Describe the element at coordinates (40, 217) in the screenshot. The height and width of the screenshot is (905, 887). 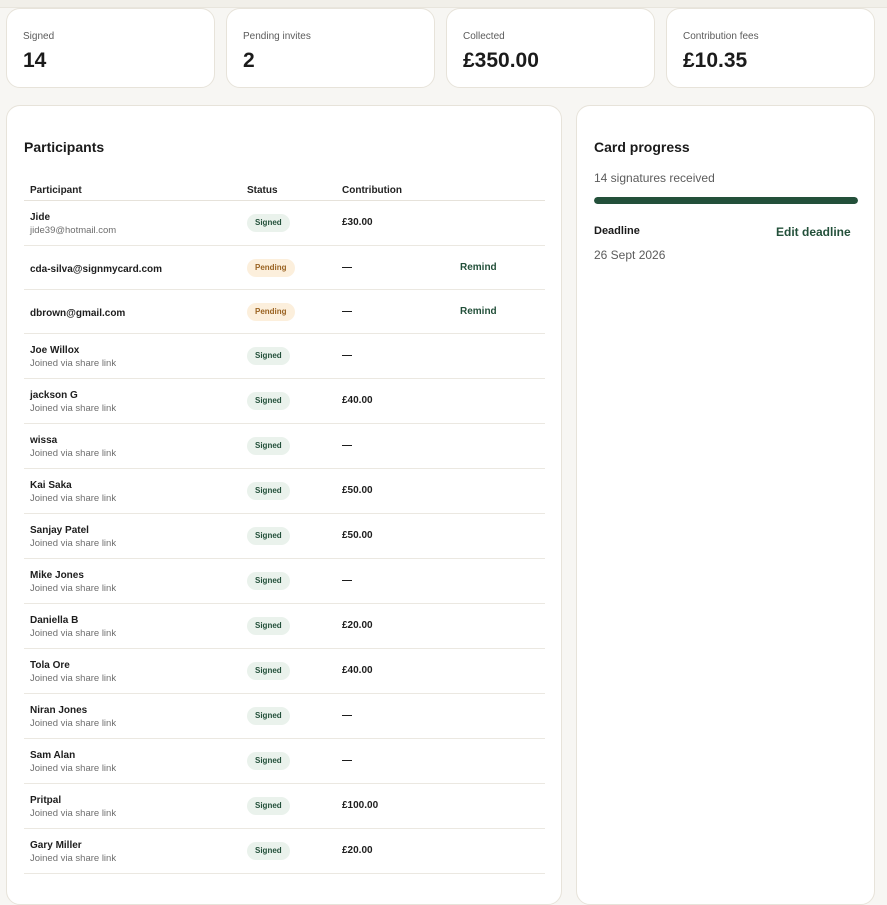
I see `participant-name: Jide` at that location.